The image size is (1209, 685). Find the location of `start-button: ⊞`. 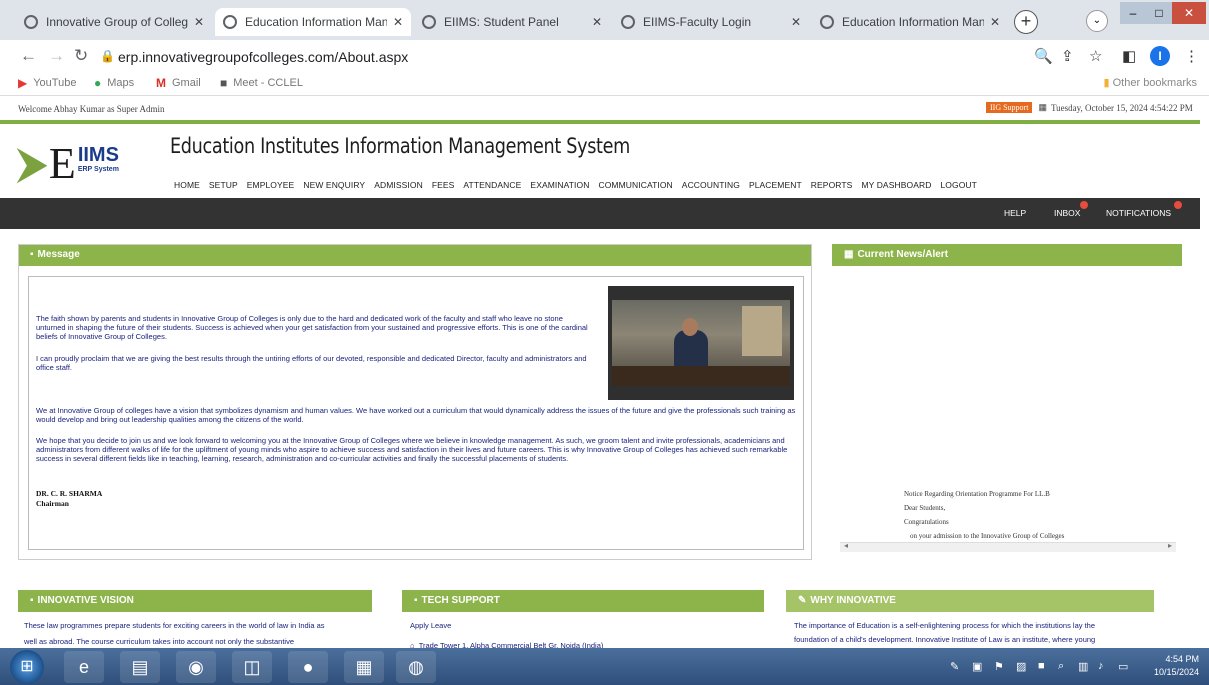

start-button: ⊞ is located at coordinates (27, 667).